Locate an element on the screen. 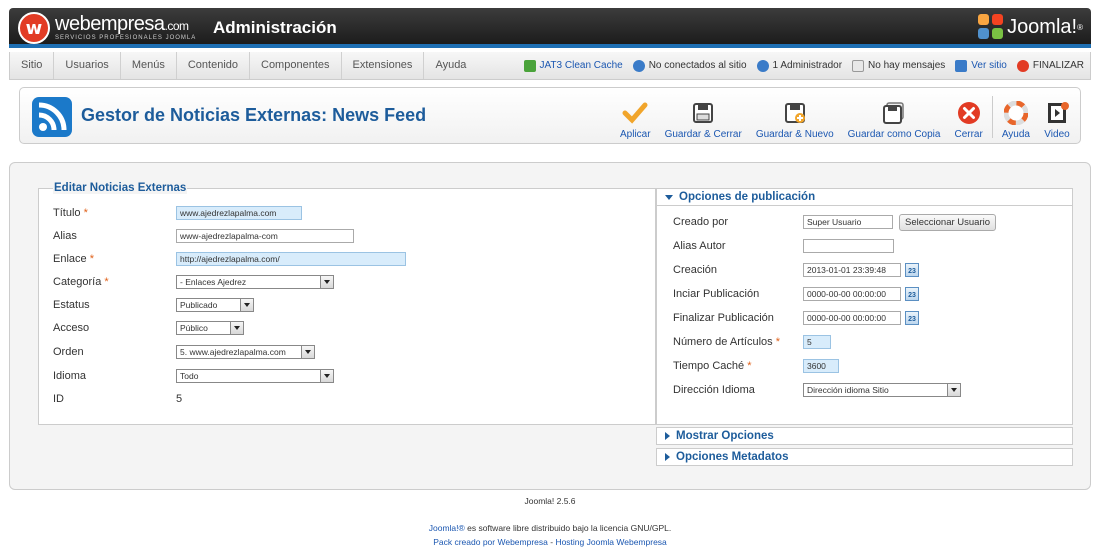  publishing-options-toggle: Opciones de publicación is located at coordinates (864, 197).